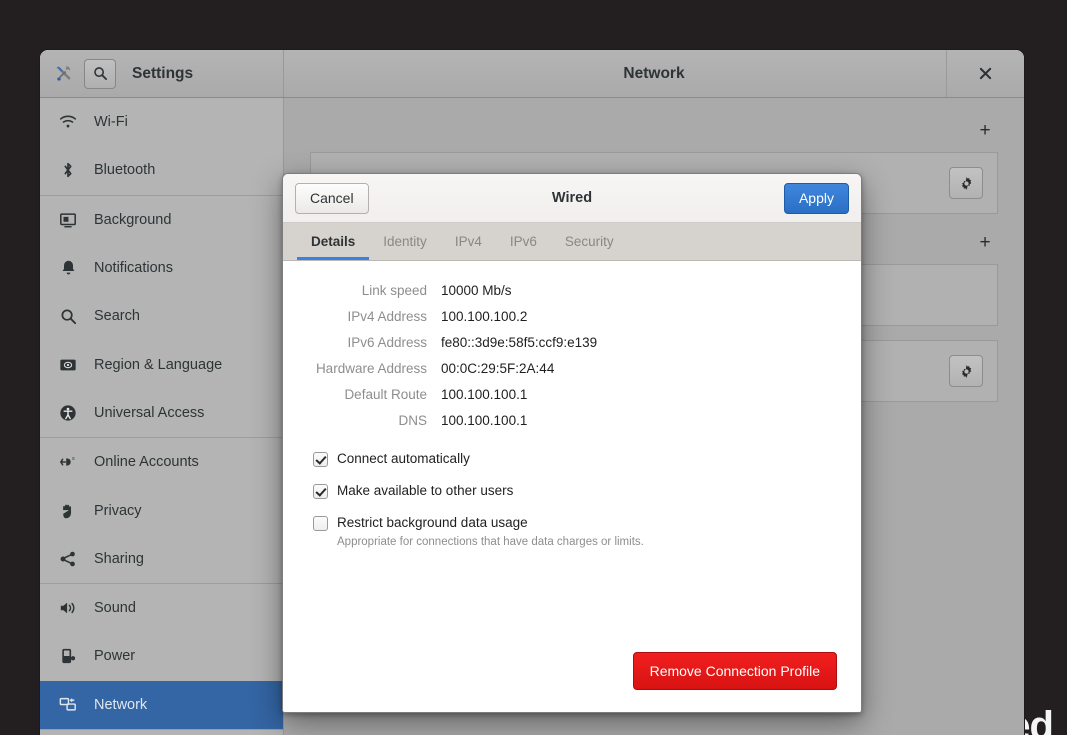 This screenshot has width=1067, height=735. What do you see at coordinates (816, 198) in the screenshot?
I see `apply-button: Apply` at bounding box center [816, 198].